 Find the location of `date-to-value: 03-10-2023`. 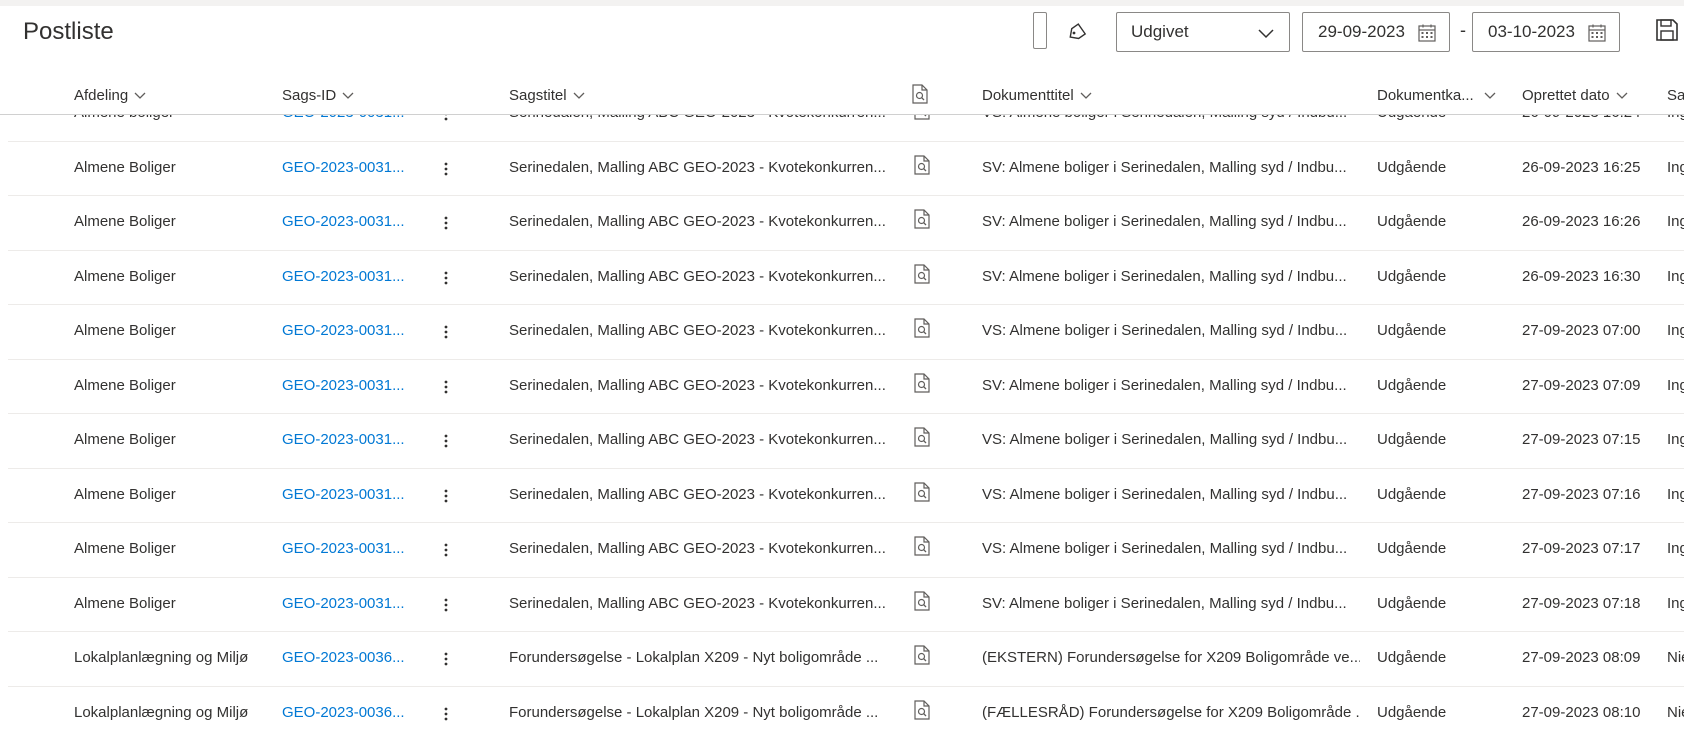

date-to-value: 03-10-2023 is located at coordinates (1531, 31).